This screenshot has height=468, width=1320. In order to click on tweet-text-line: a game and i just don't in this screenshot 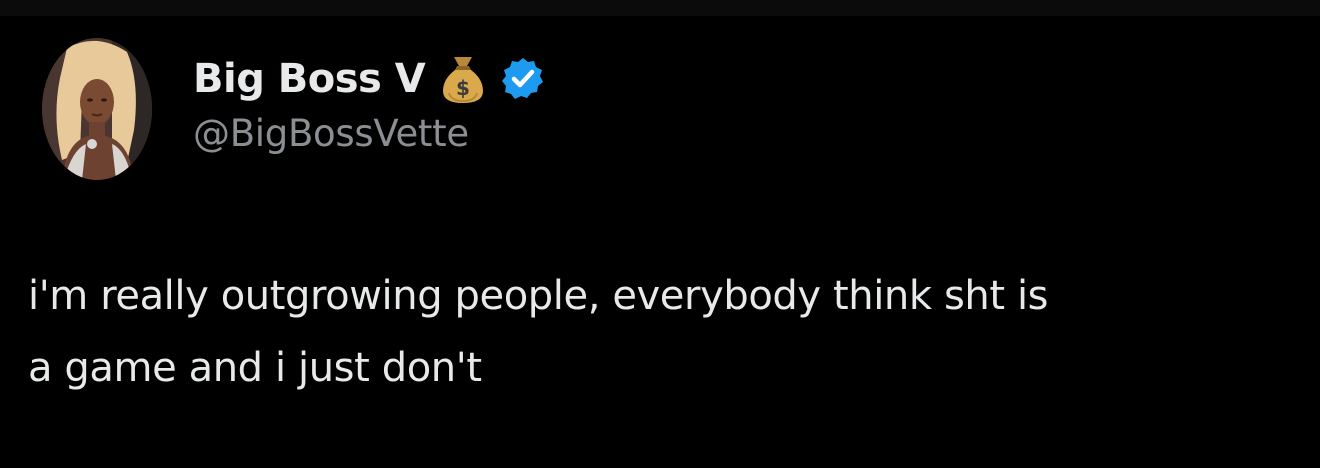, I will do `click(255, 368)`.